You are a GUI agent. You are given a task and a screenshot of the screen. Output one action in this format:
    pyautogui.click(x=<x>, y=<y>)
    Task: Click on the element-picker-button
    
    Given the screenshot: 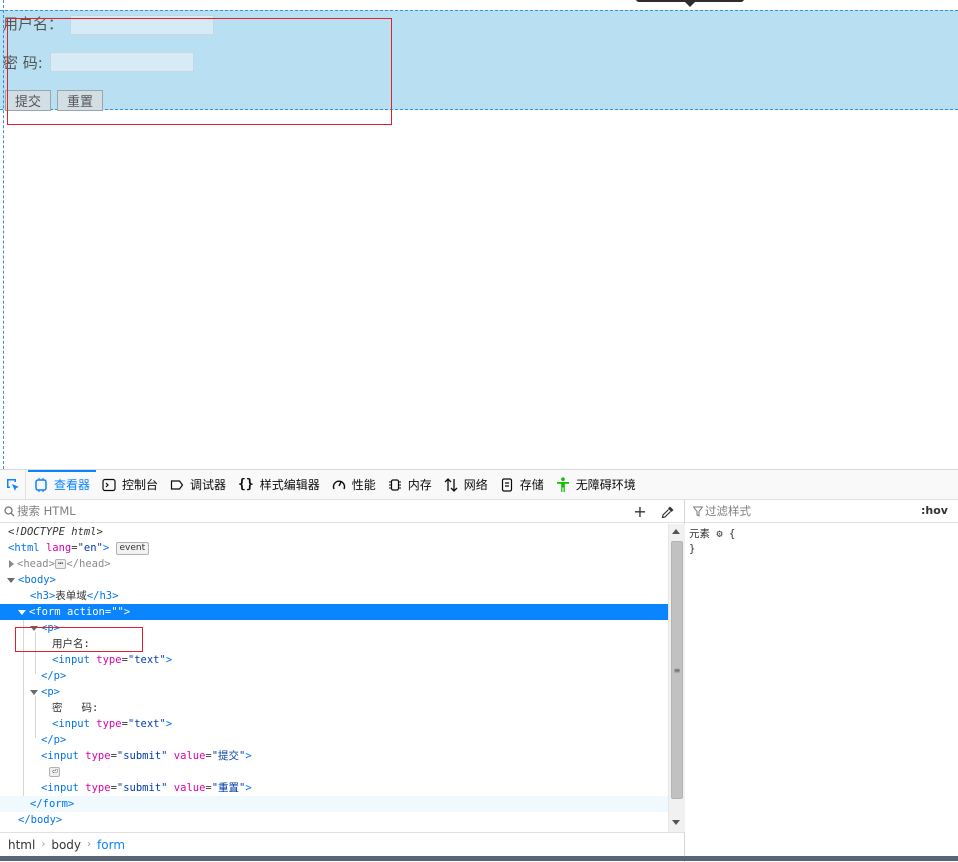 What is the action you would take?
    pyautogui.click(x=13, y=484)
    